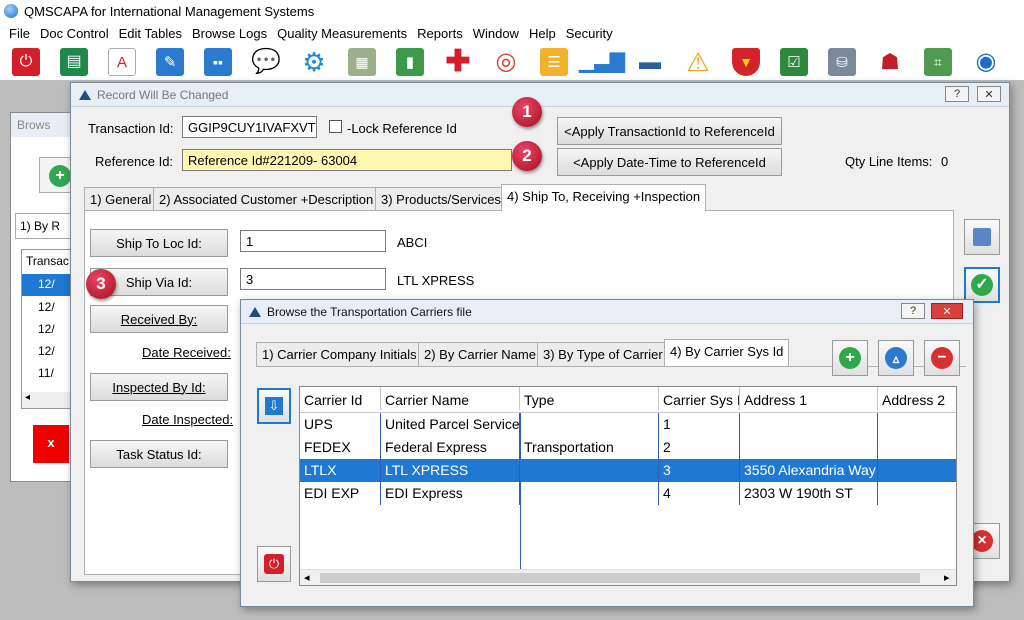  Describe the element at coordinates (506, 62) in the screenshot. I see `lifebuoy-icon: ◎` at that location.